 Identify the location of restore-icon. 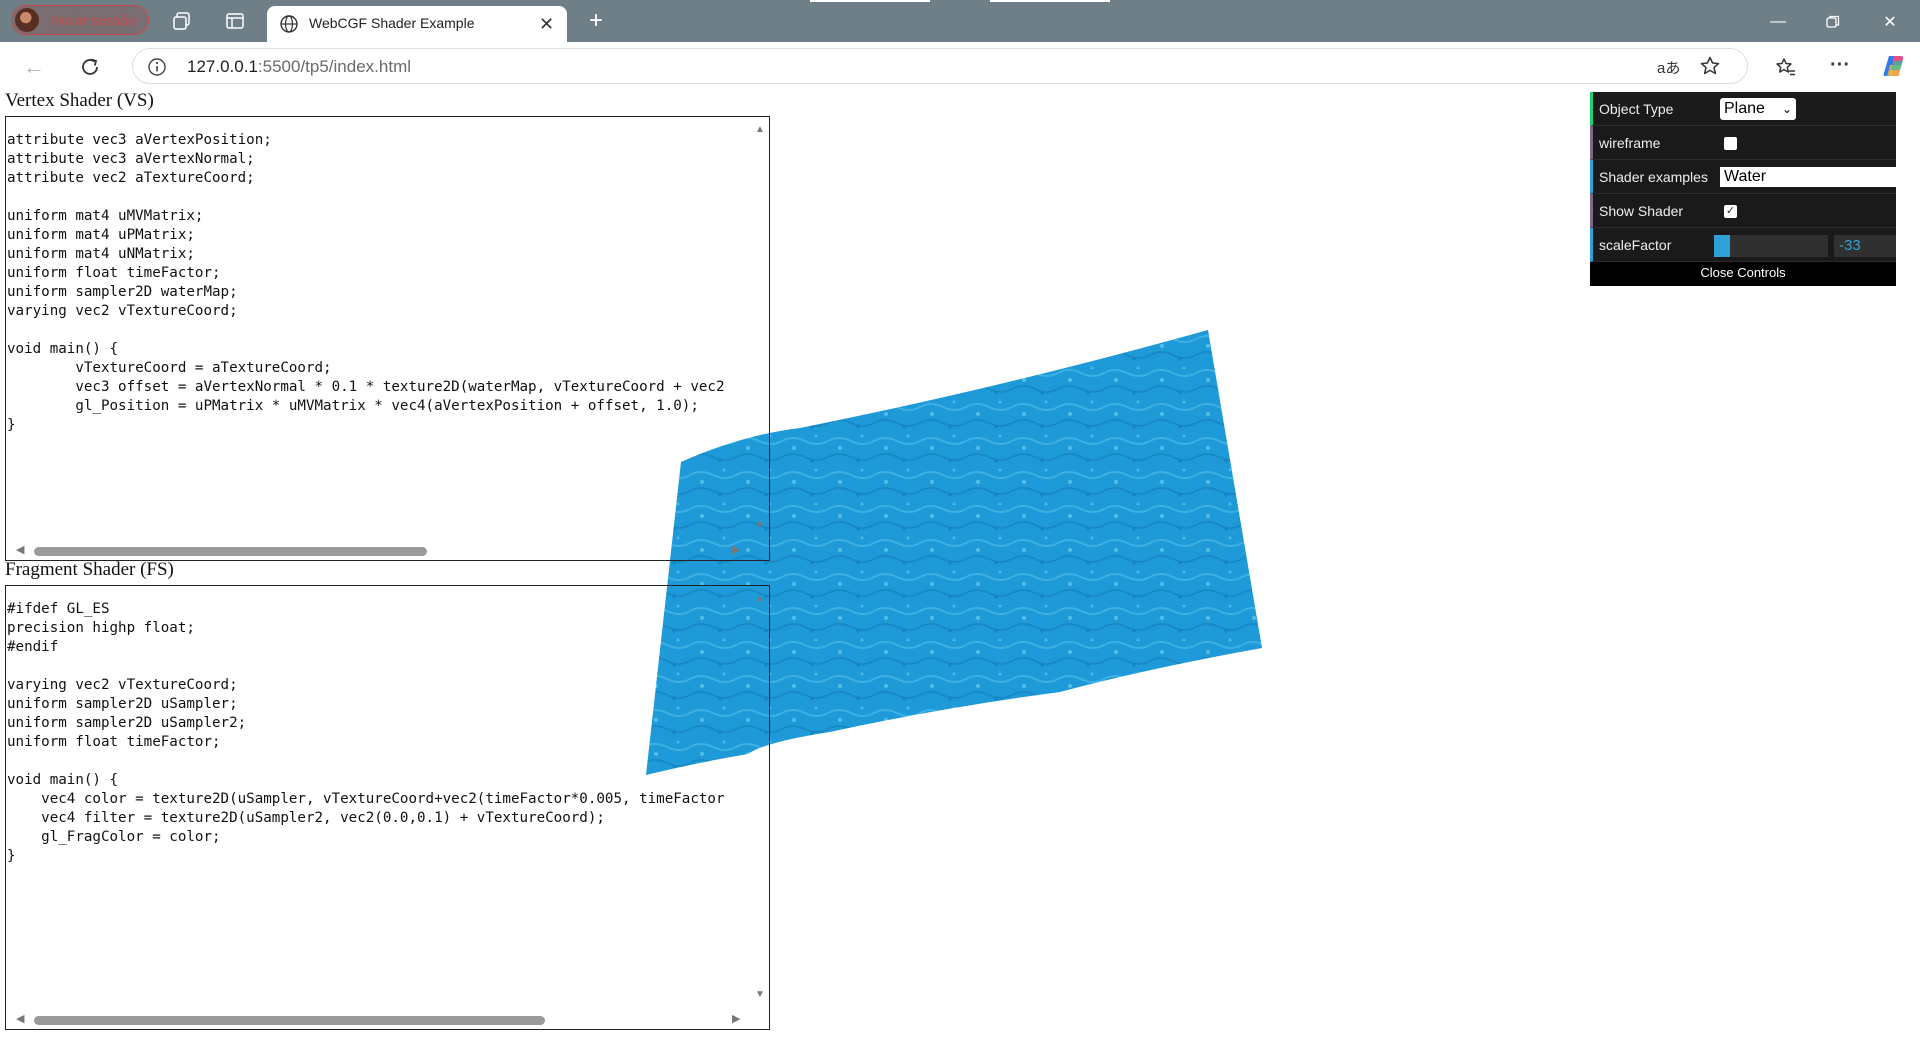
(1833, 22).